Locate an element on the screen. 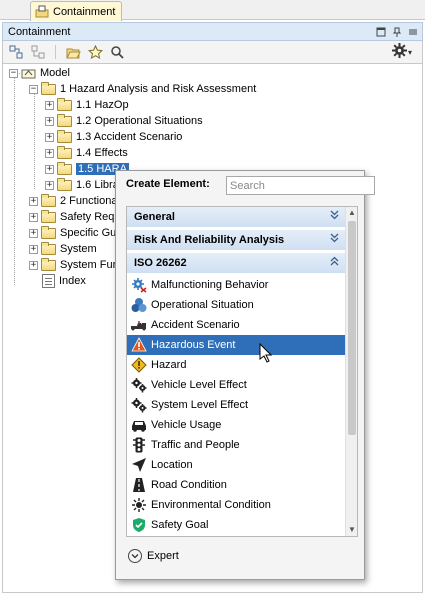  list-item-system-level-effect: System Level Effect is located at coordinates (237, 405).